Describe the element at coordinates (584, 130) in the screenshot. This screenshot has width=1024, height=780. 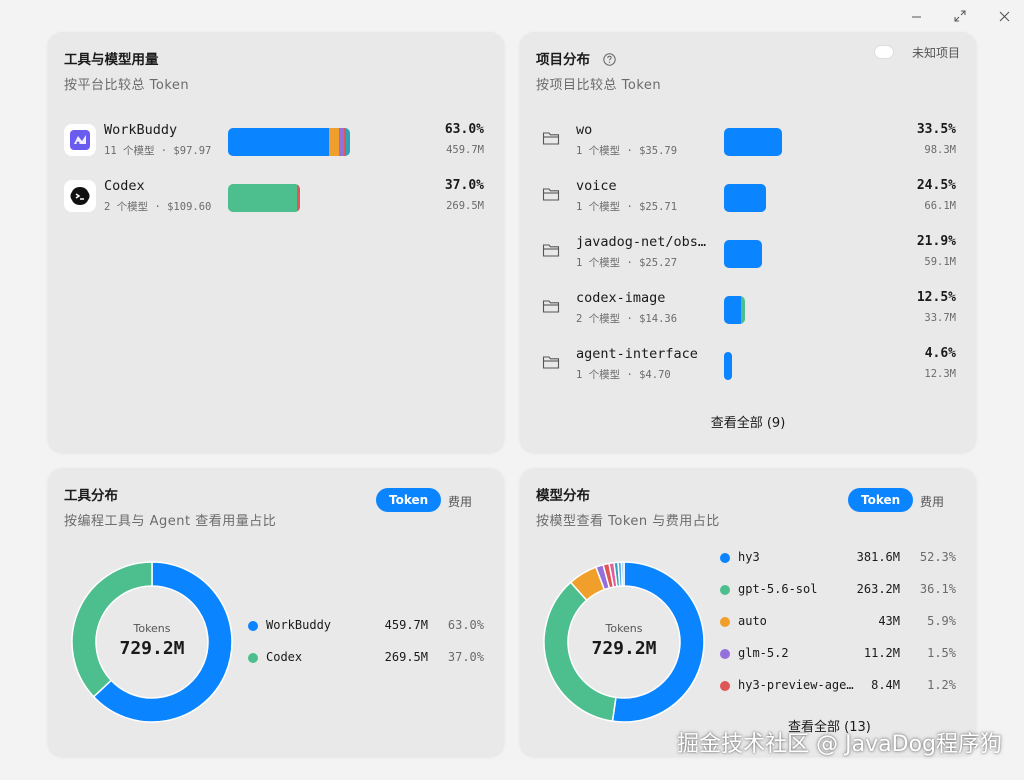
I see `project-name: wo` at that location.